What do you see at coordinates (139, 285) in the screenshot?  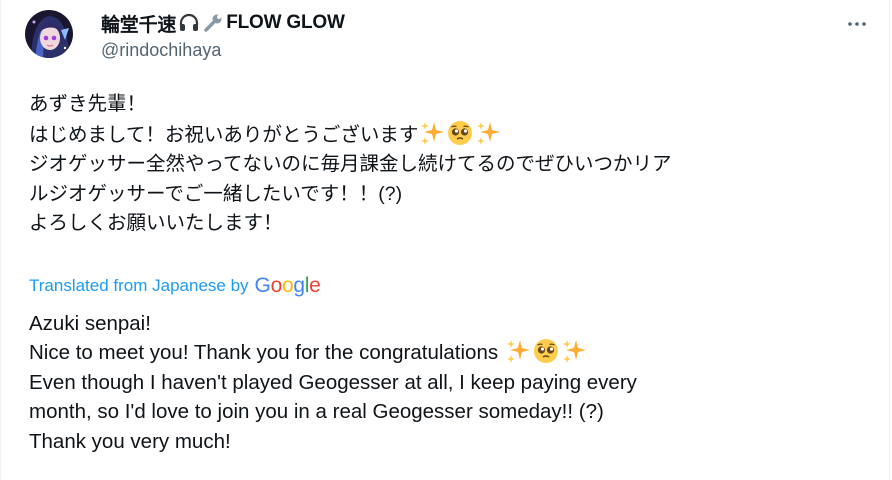 I see `translation-label: Translated from Japanese by` at bounding box center [139, 285].